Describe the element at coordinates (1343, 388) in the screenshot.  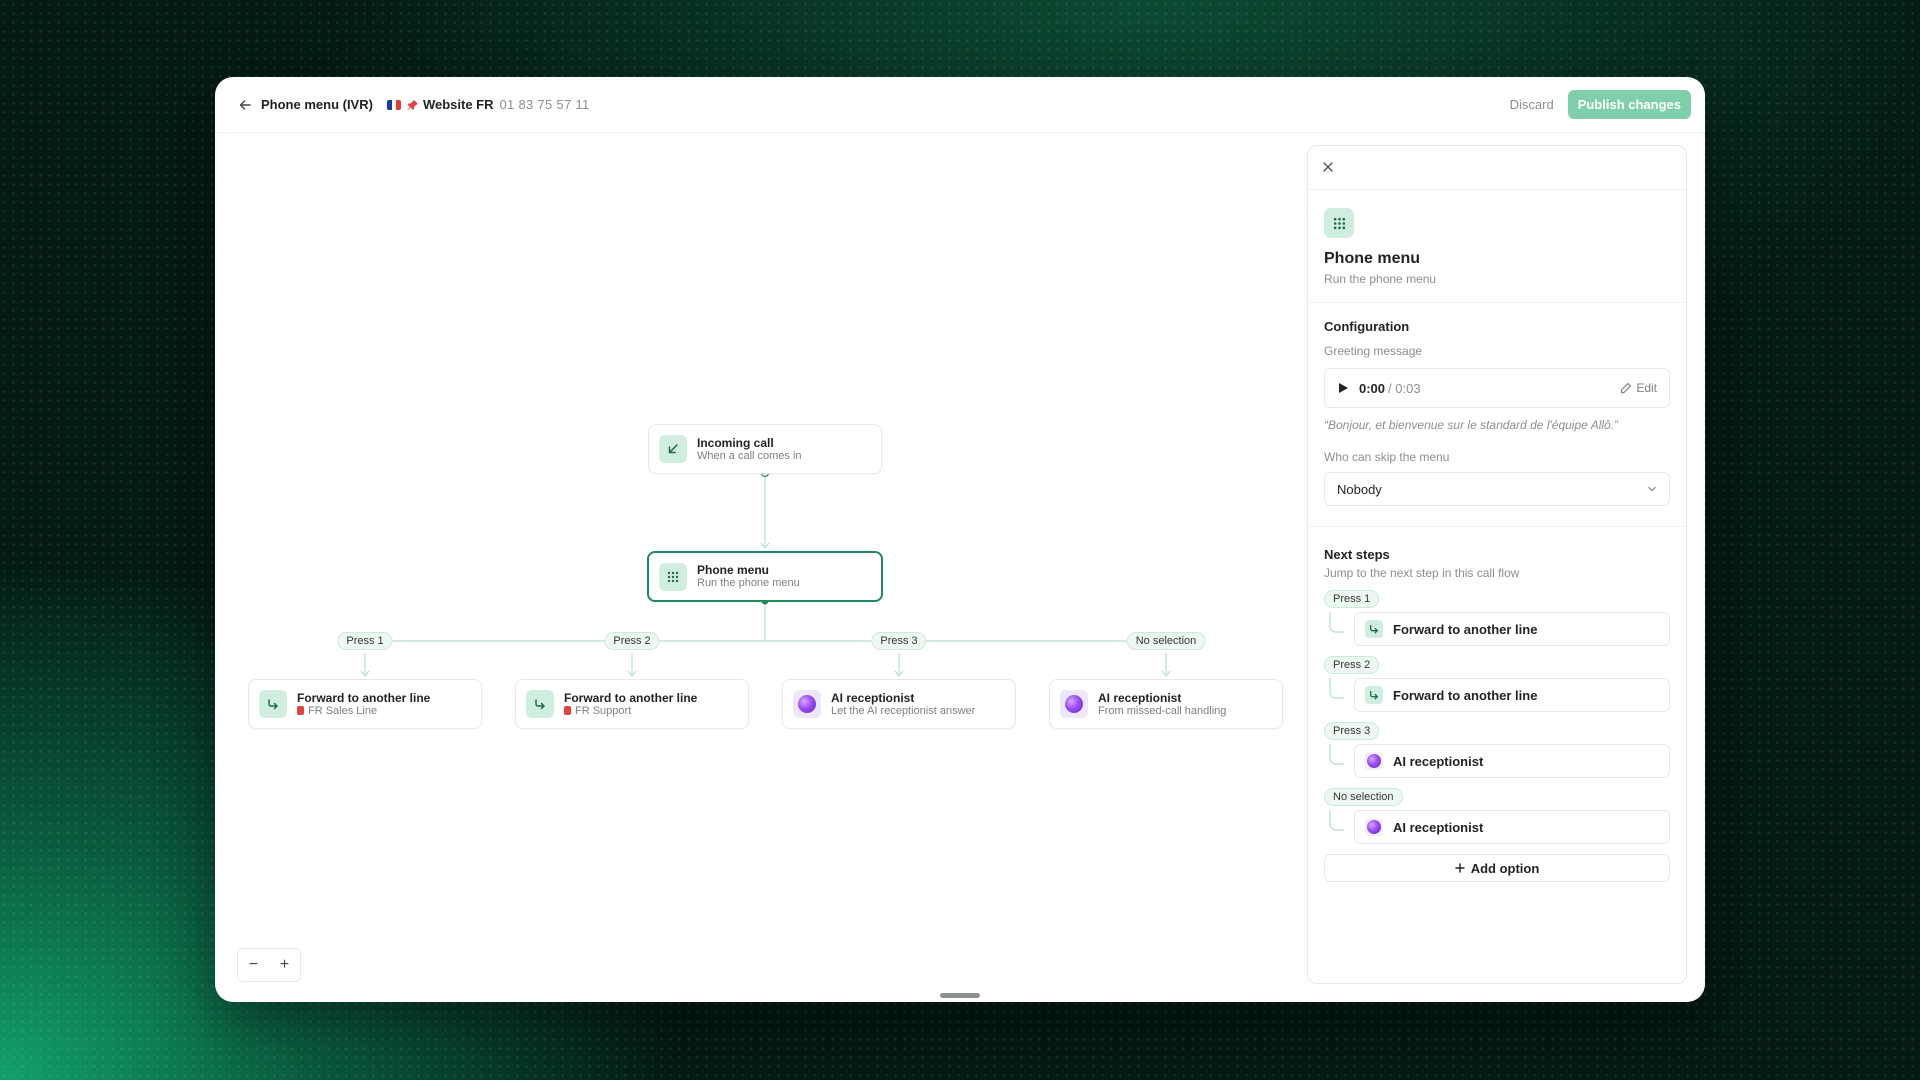
I see `play-icon` at that location.